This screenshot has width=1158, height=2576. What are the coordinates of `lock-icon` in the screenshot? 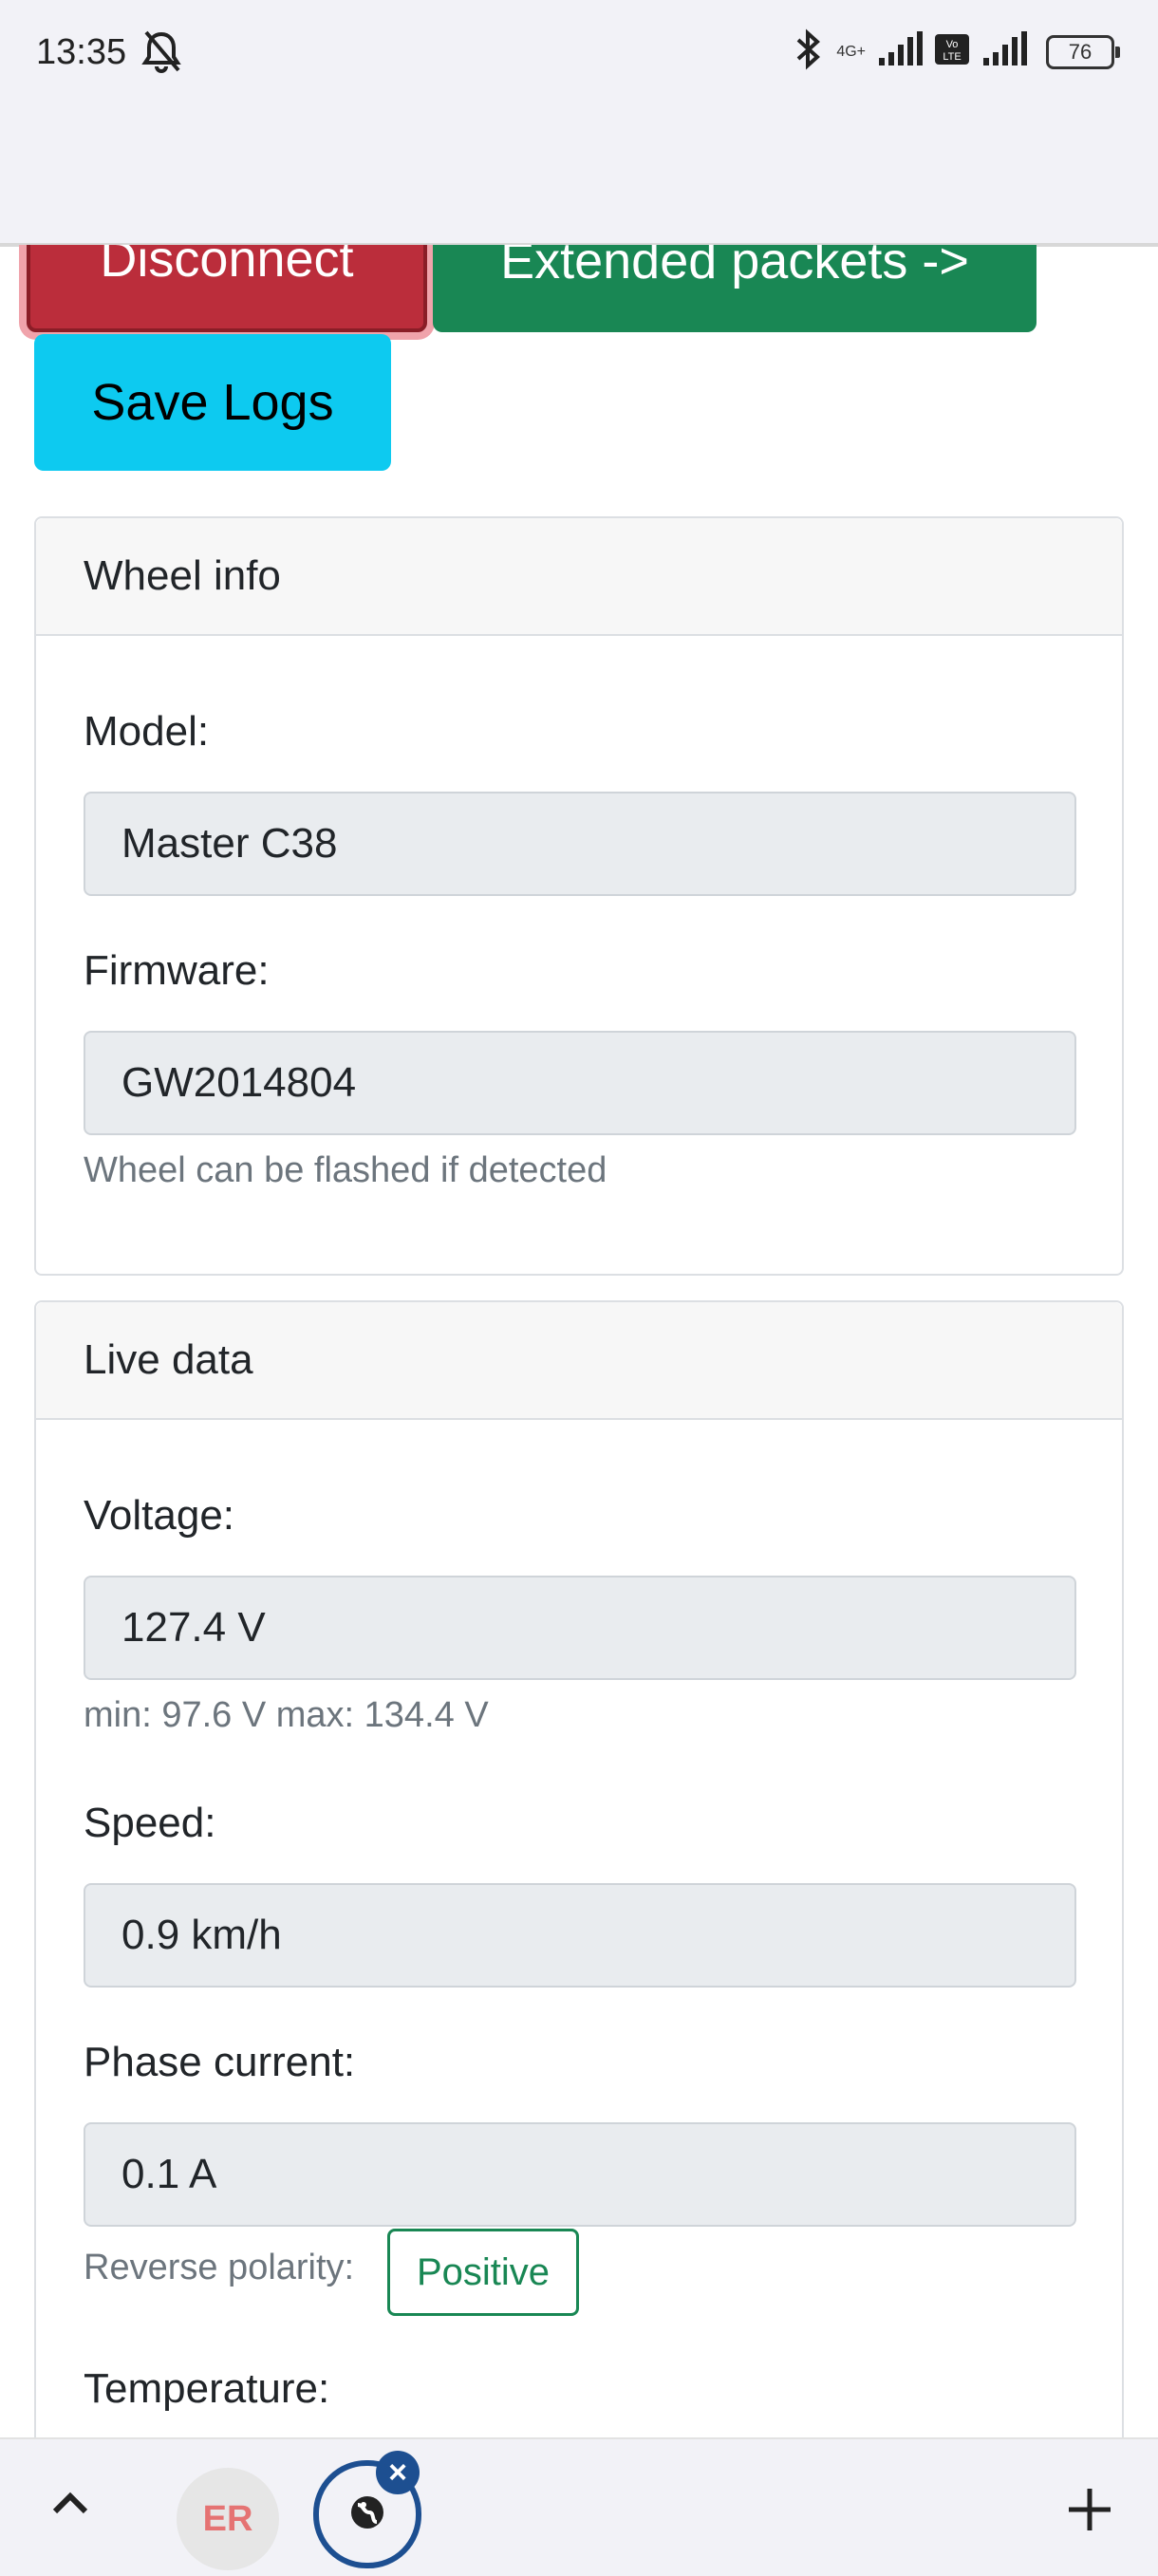 It's located at (193, 166).